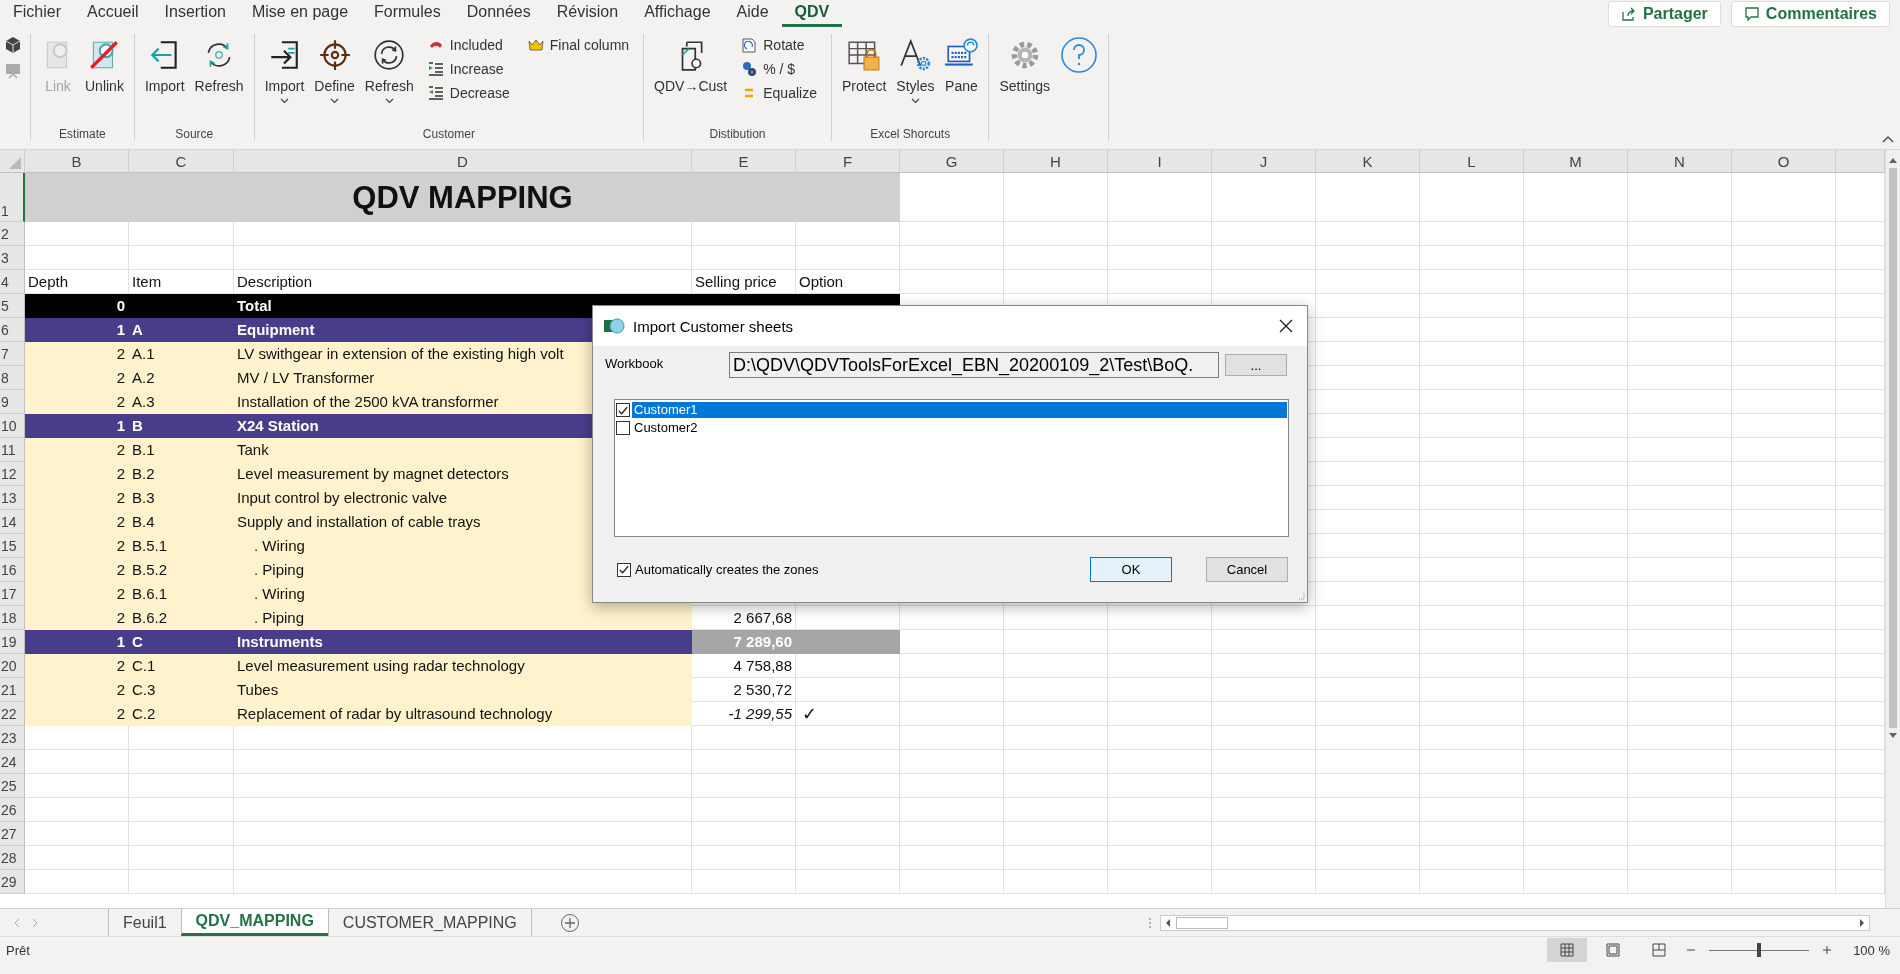 This screenshot has width=1900, height=974. I want to click on row-header: 7, so click(12, 354).